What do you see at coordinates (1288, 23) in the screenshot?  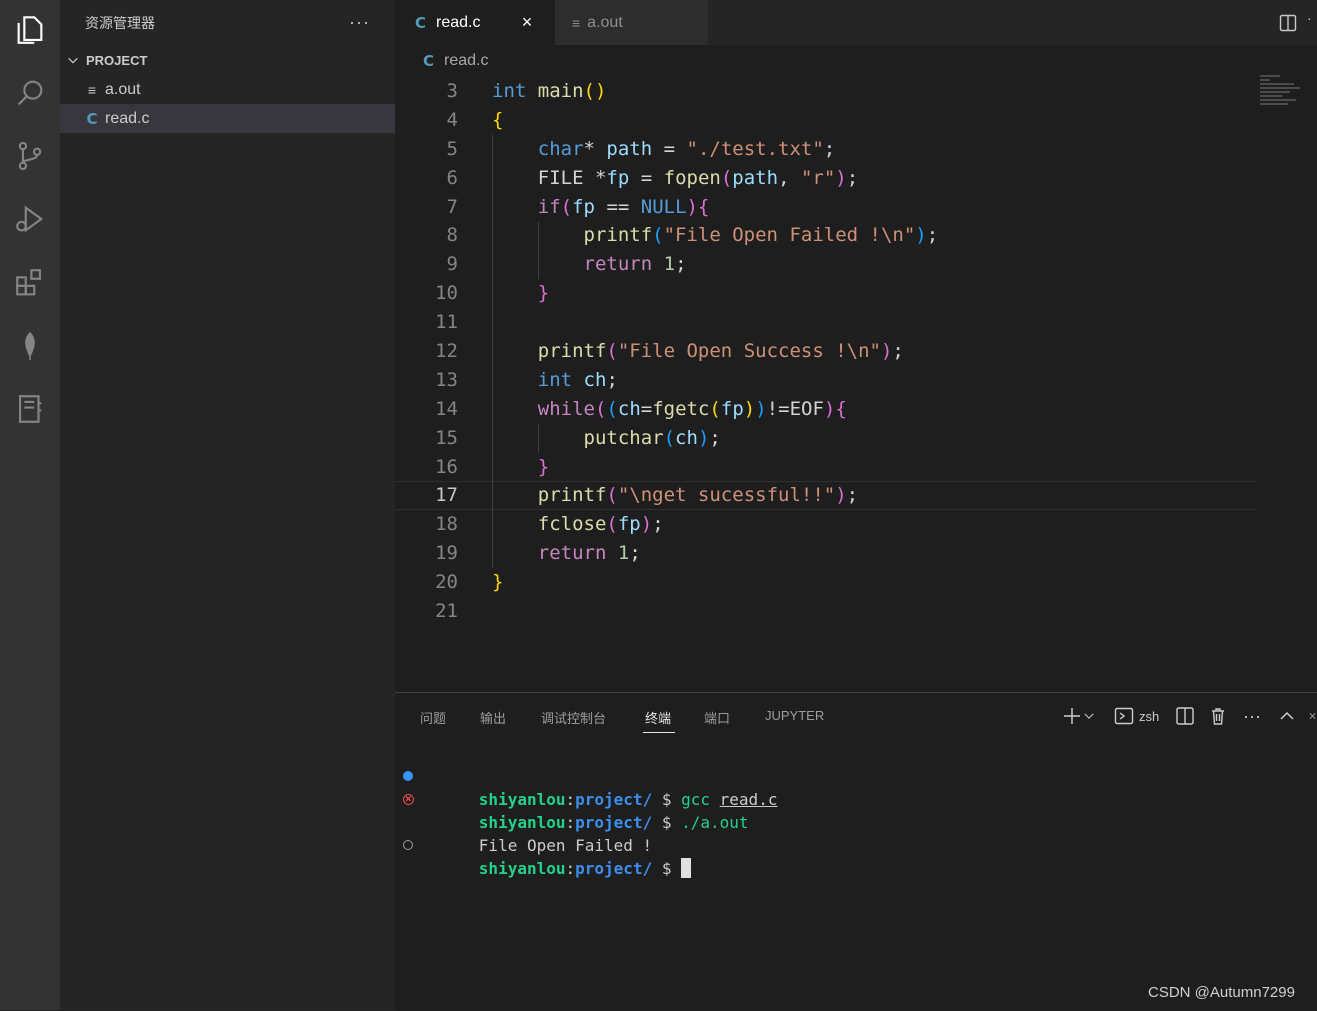 I see `split-editor-icon` at bounding box center [1288, 23].